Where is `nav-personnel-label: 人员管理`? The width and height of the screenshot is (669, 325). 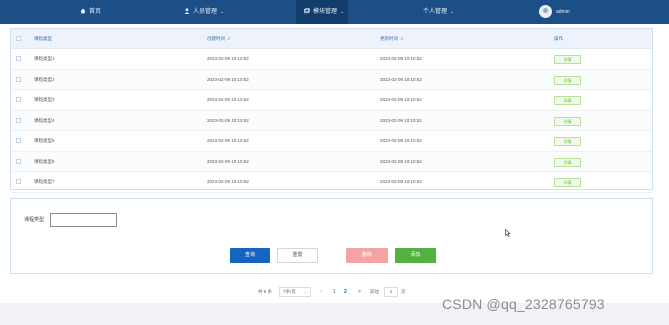
nav-personnel-label: 人员管理 is located at coordinates (205, 12).